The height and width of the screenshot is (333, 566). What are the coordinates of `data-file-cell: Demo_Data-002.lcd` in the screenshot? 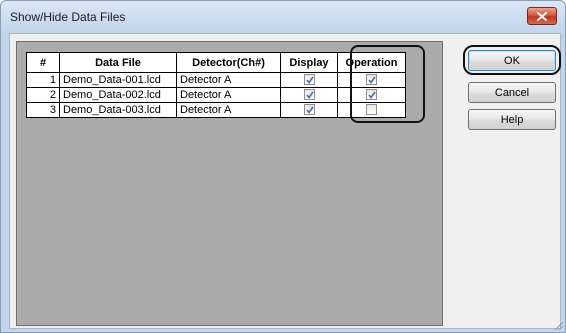 It's located at (118, 95).